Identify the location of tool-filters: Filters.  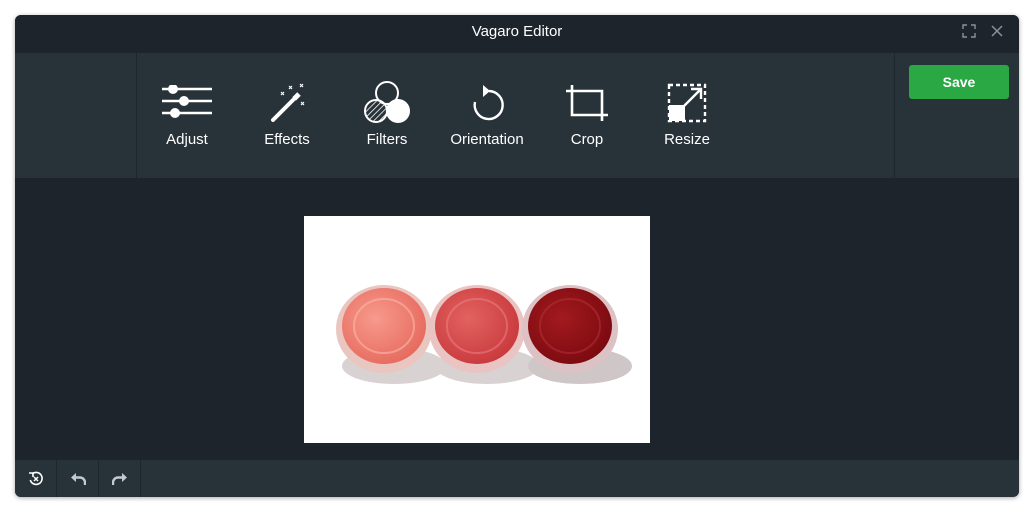
(387, 115).